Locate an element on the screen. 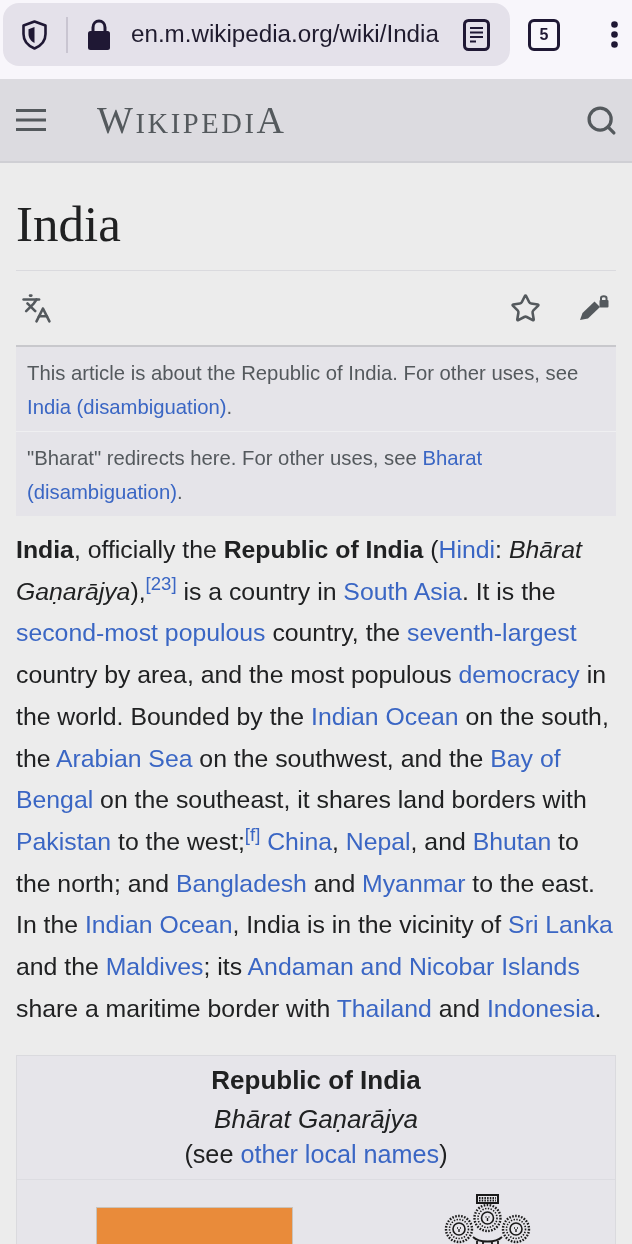 The width and height of the screenshot is (632, 1244). link: Maldives is located at coordinates (154, 967).